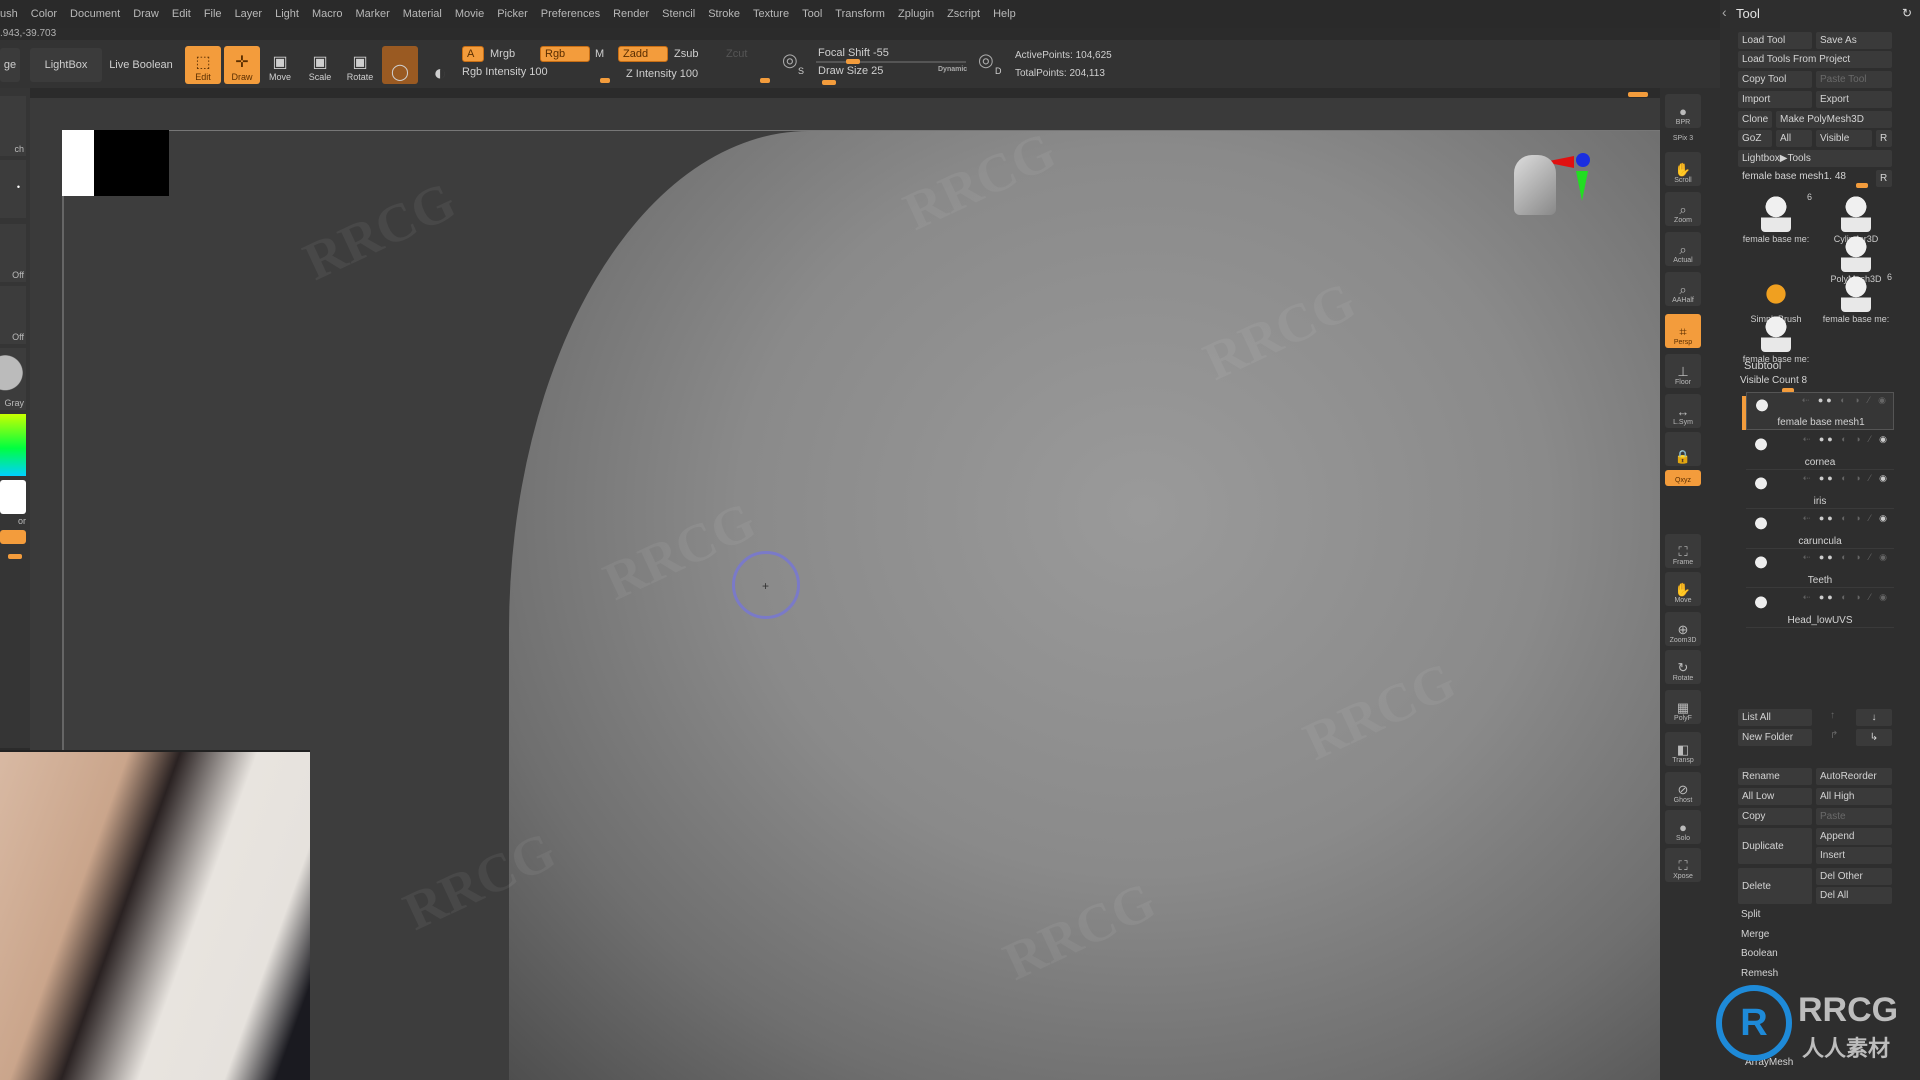 This screenshot has width=1920, height=1080. I want to click on menu-item-tool: Tool, so click(812, 14).